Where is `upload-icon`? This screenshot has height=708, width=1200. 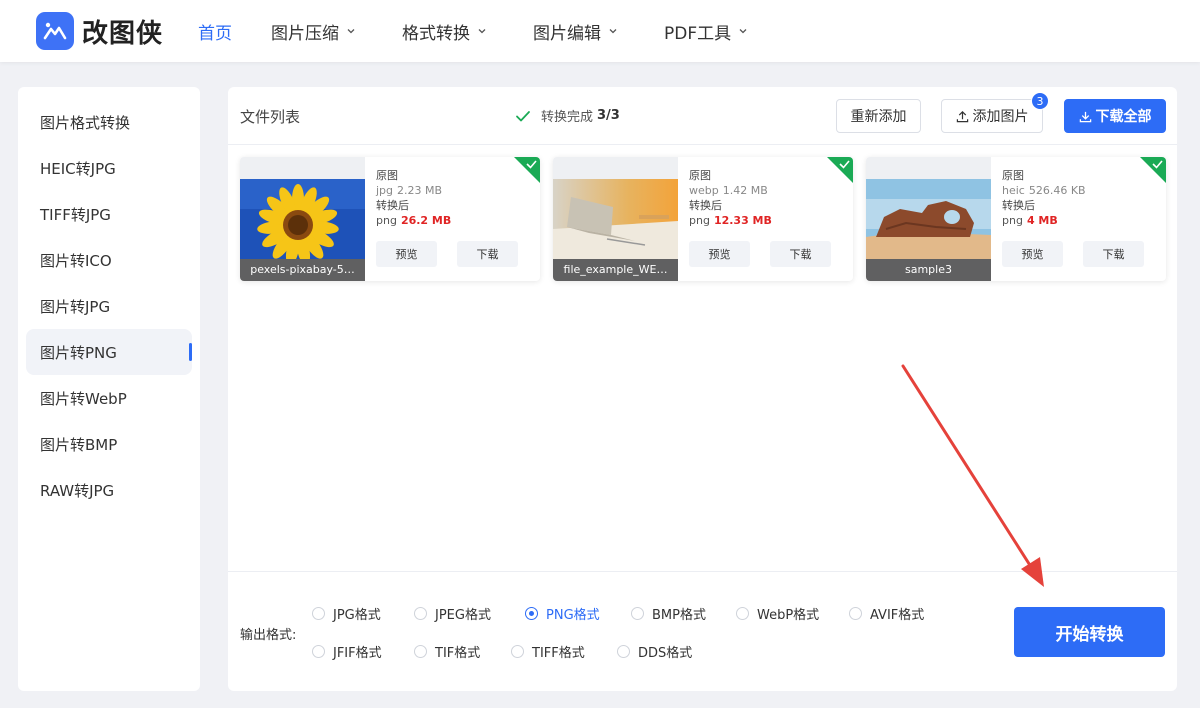 upload-icon is located at coordinates (962, 116).